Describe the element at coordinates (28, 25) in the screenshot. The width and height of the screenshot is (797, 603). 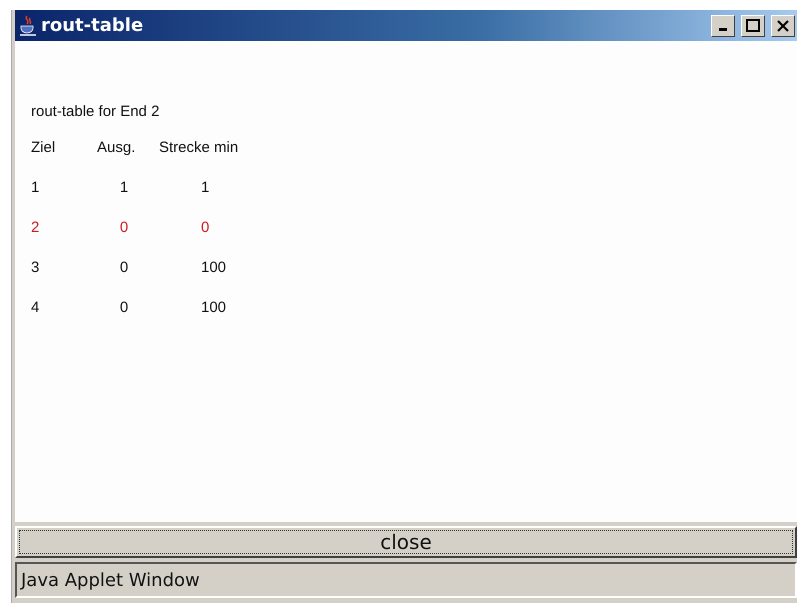
I see `coffee-cup-icon` at that location.